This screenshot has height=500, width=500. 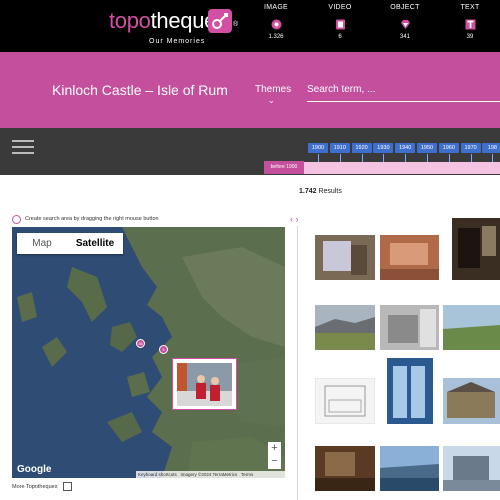 What do you see at coordinates (448, 148) in the screenshot?
I see `timeline-year-1960: 1960` at bounding box center [448, 148].